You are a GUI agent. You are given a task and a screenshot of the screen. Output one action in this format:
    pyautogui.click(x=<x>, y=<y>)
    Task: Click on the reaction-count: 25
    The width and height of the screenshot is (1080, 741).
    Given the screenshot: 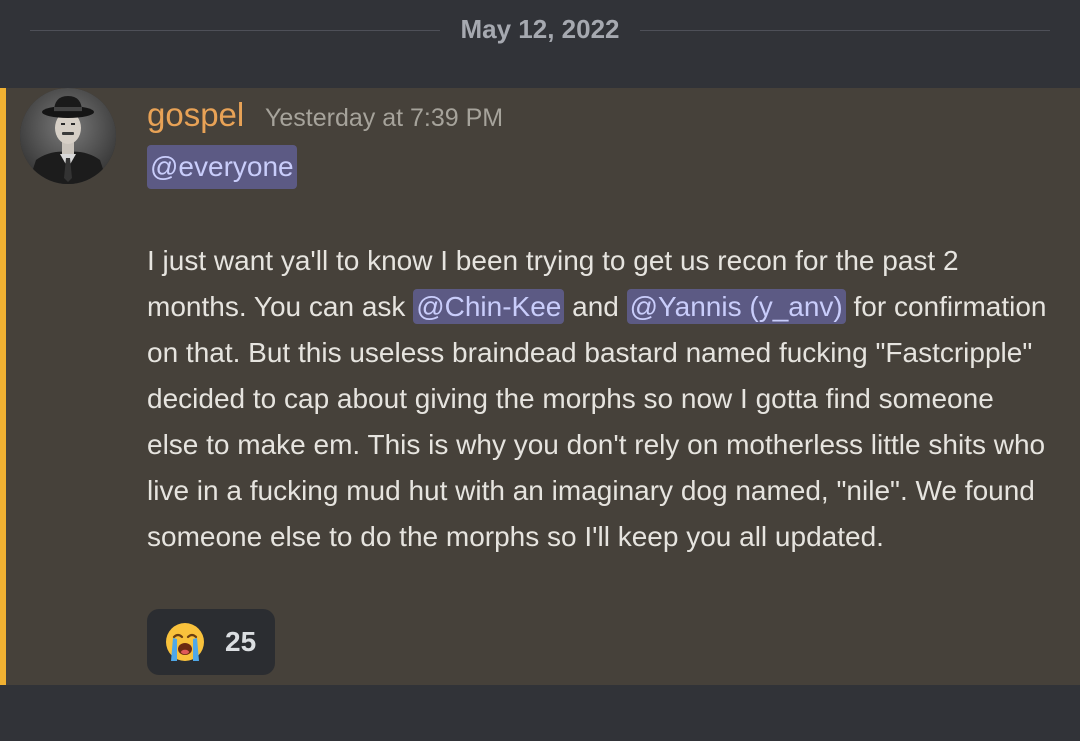 What is the action you would take?
    pyautogui.click(x=241, y=641)
    